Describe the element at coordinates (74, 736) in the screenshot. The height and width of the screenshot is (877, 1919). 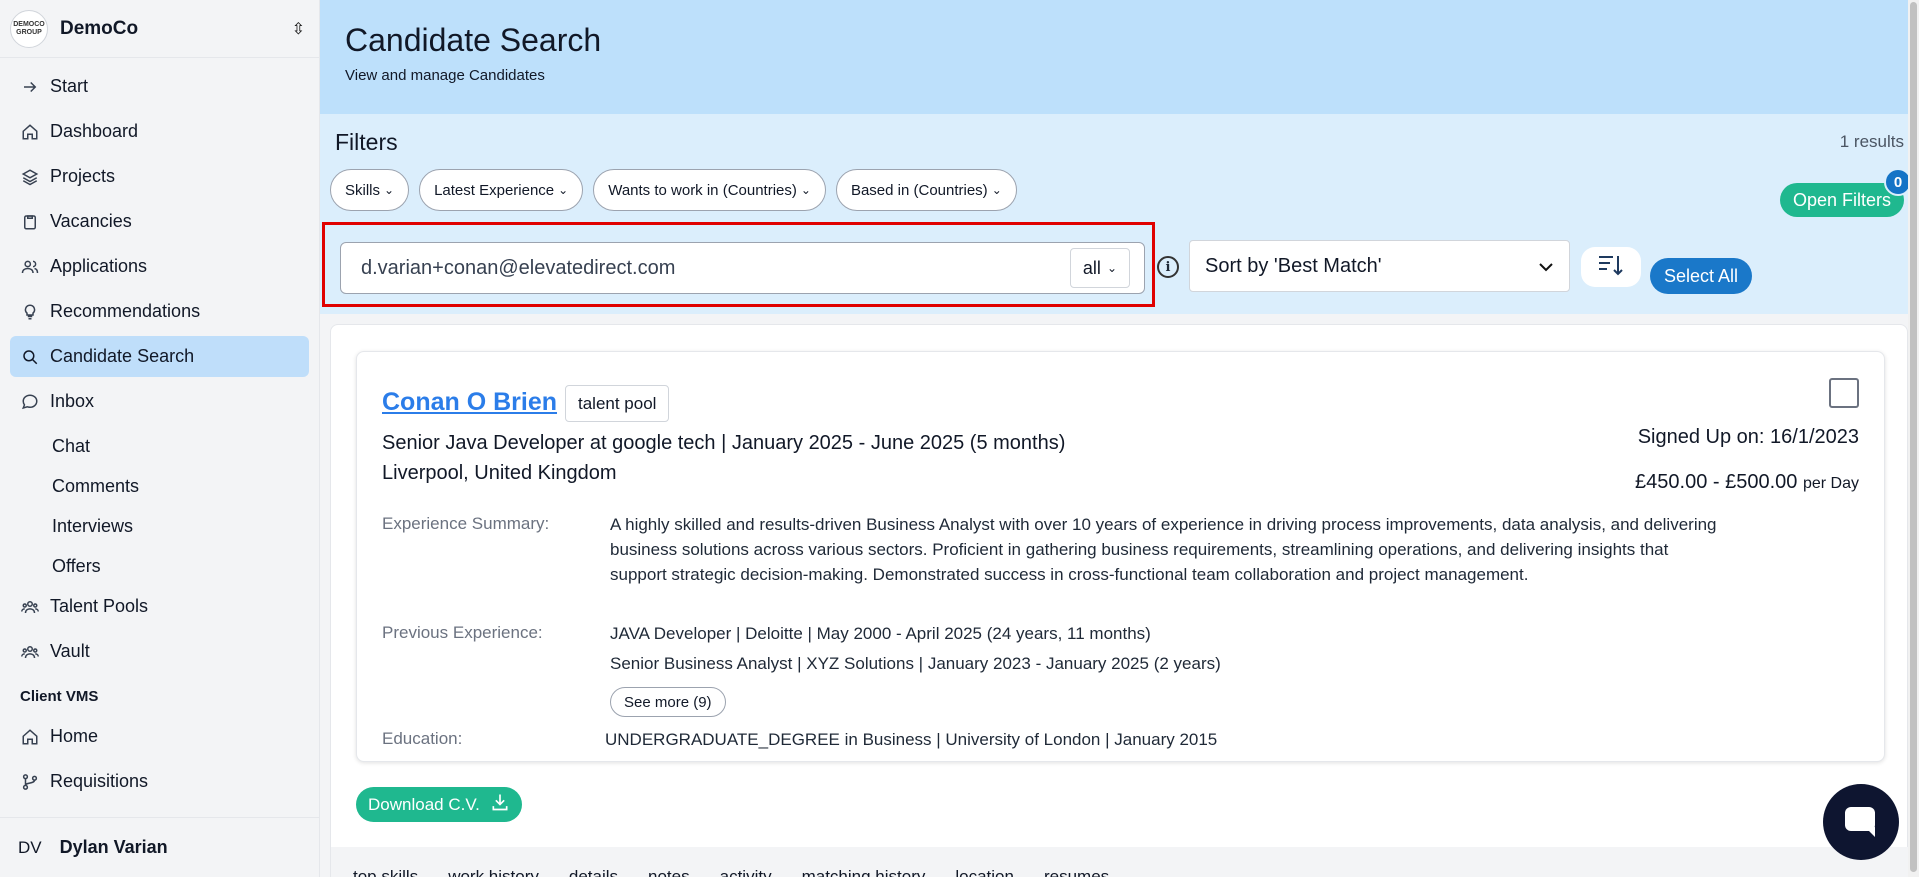
I see `sidebar-item-label: Home` at that location.